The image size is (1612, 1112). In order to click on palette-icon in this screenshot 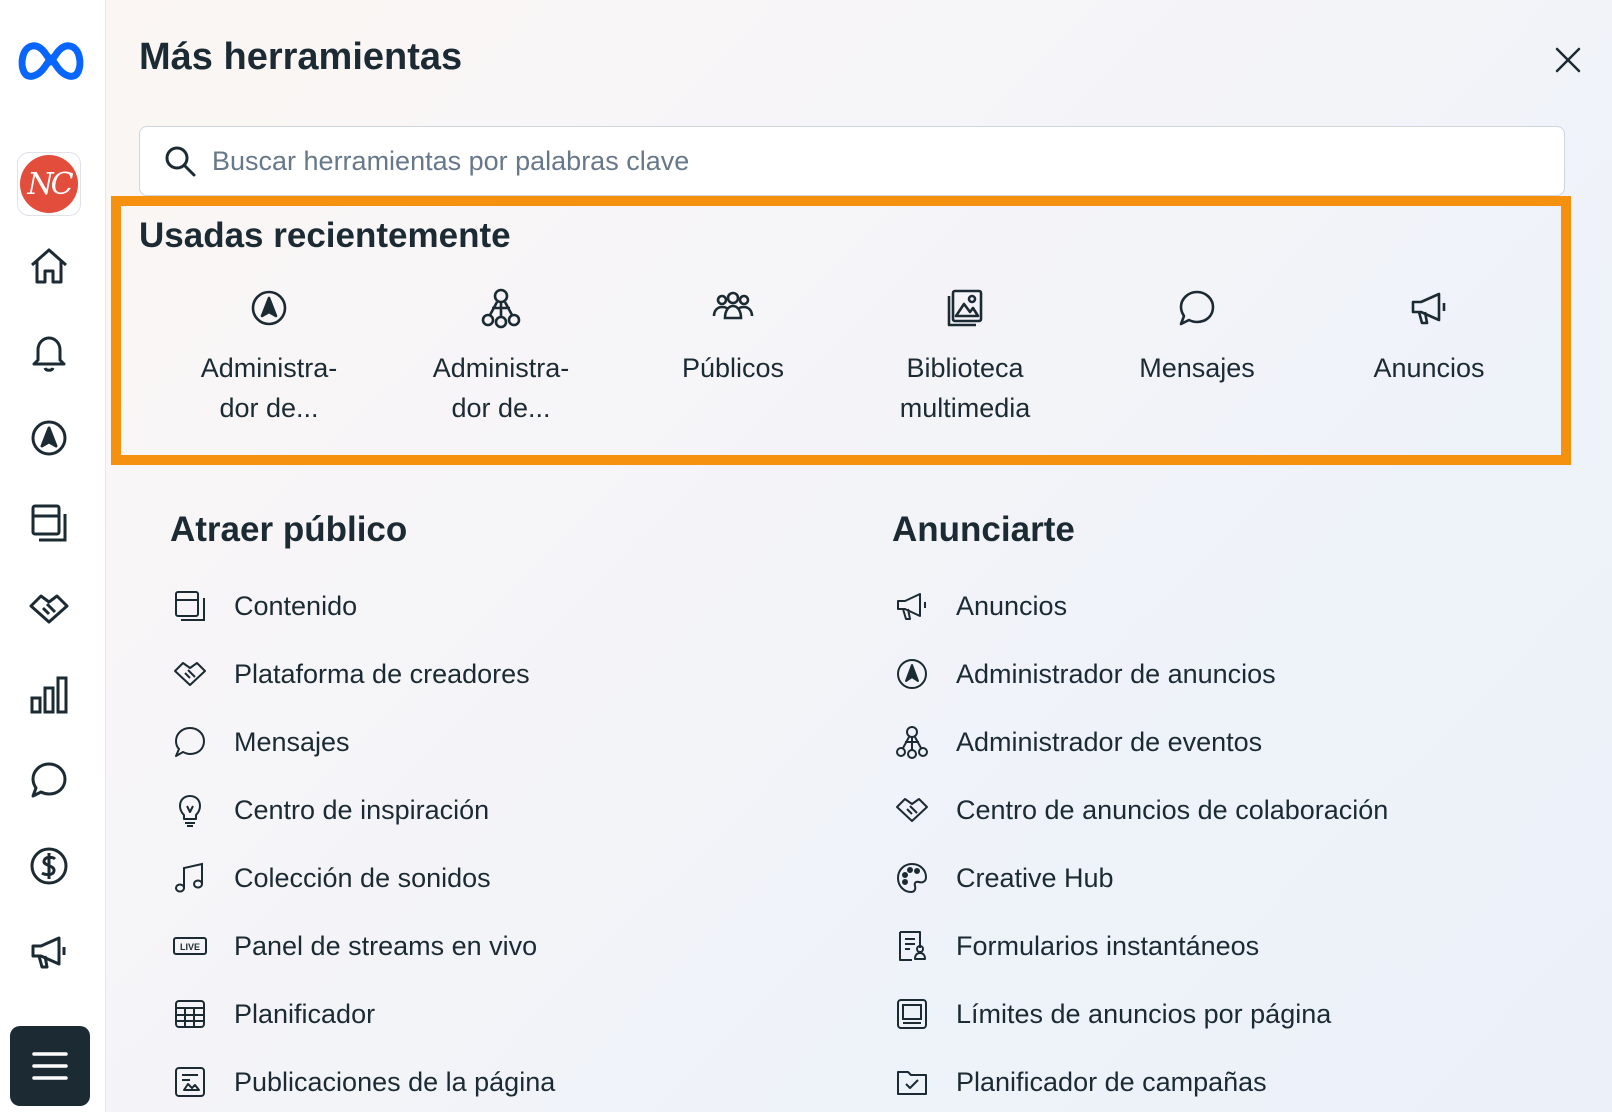, I will do `click(912, 878)`.